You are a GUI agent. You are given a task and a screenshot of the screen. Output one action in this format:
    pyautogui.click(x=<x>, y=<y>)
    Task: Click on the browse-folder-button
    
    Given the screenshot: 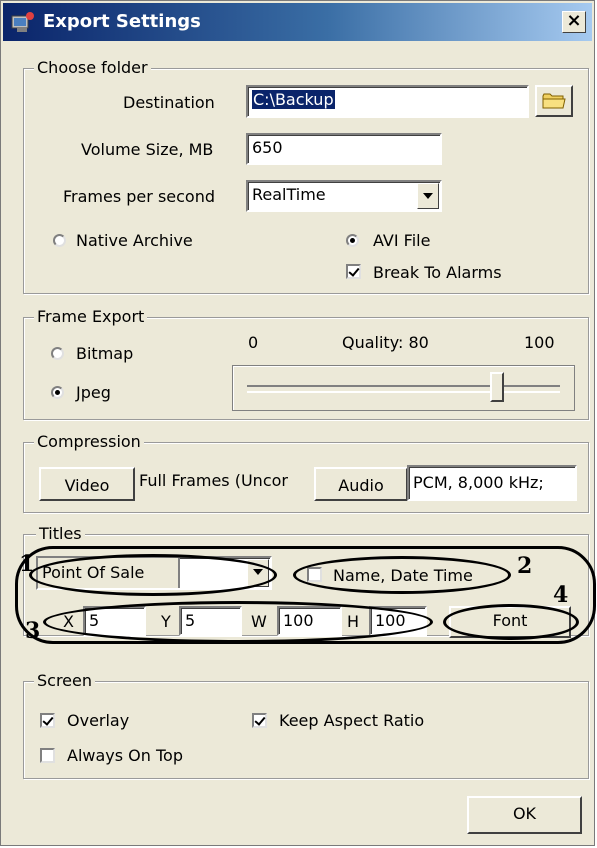 What is the action you would take?
    pyautogui.click(x=554, y=101)
    